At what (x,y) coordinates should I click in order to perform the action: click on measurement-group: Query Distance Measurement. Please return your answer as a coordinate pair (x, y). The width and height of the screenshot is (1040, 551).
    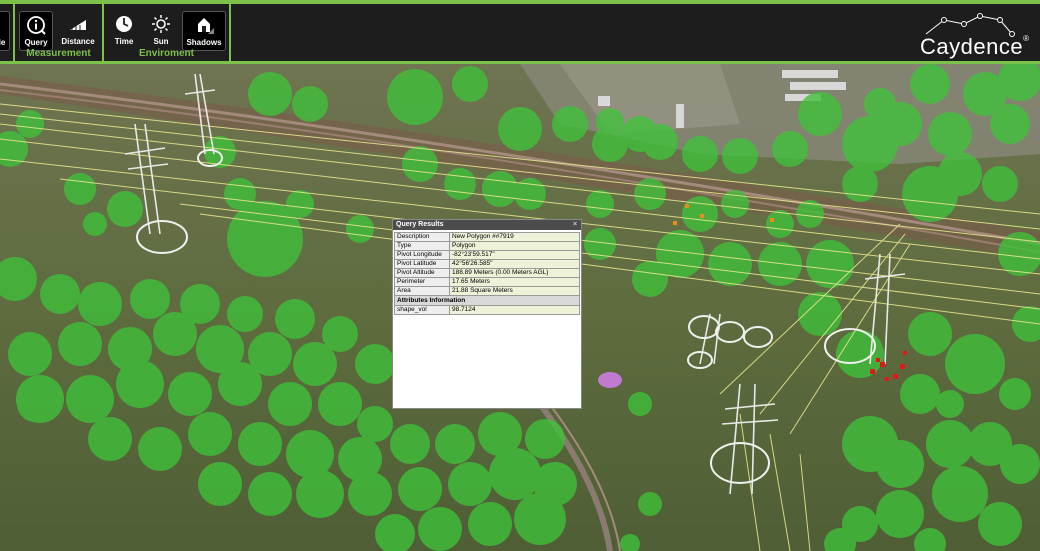
    Looking at the image, I should click on (59, 32).